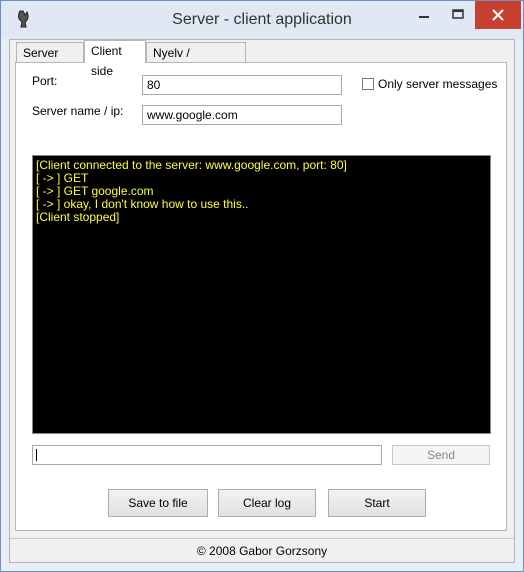  I want to click on text-caret, so click(36, 455).